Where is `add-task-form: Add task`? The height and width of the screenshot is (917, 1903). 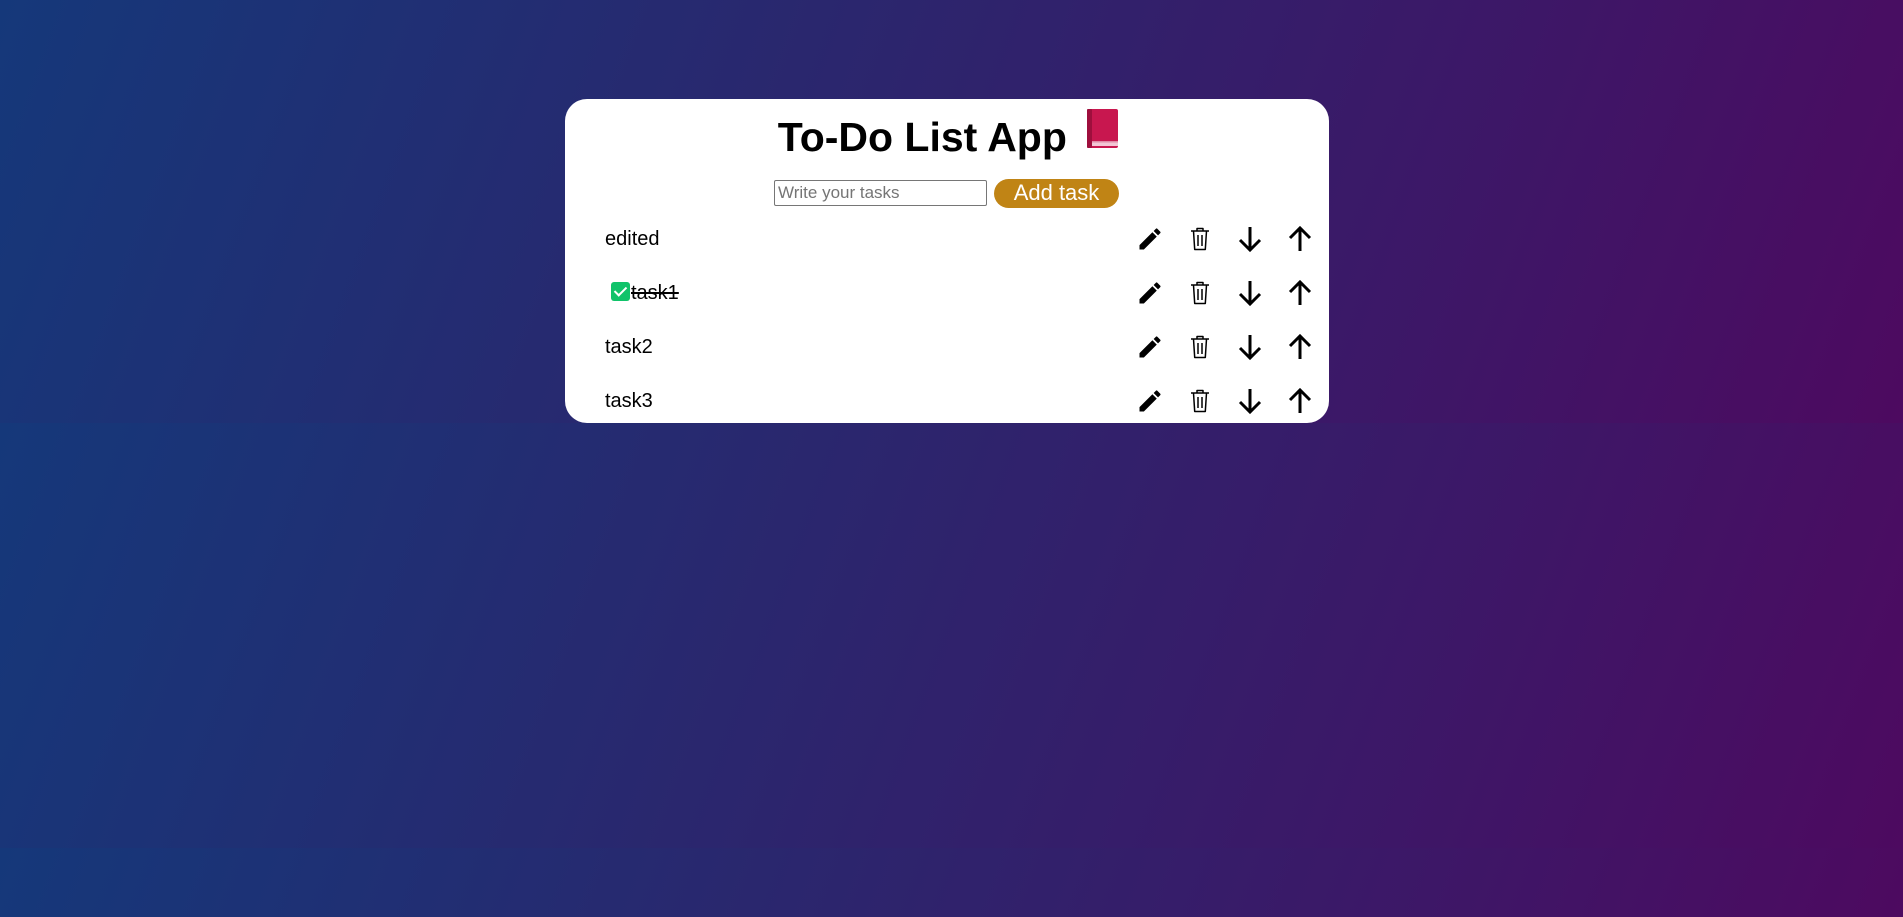 add-task-form: Add task is located at coordinates (946, 193).